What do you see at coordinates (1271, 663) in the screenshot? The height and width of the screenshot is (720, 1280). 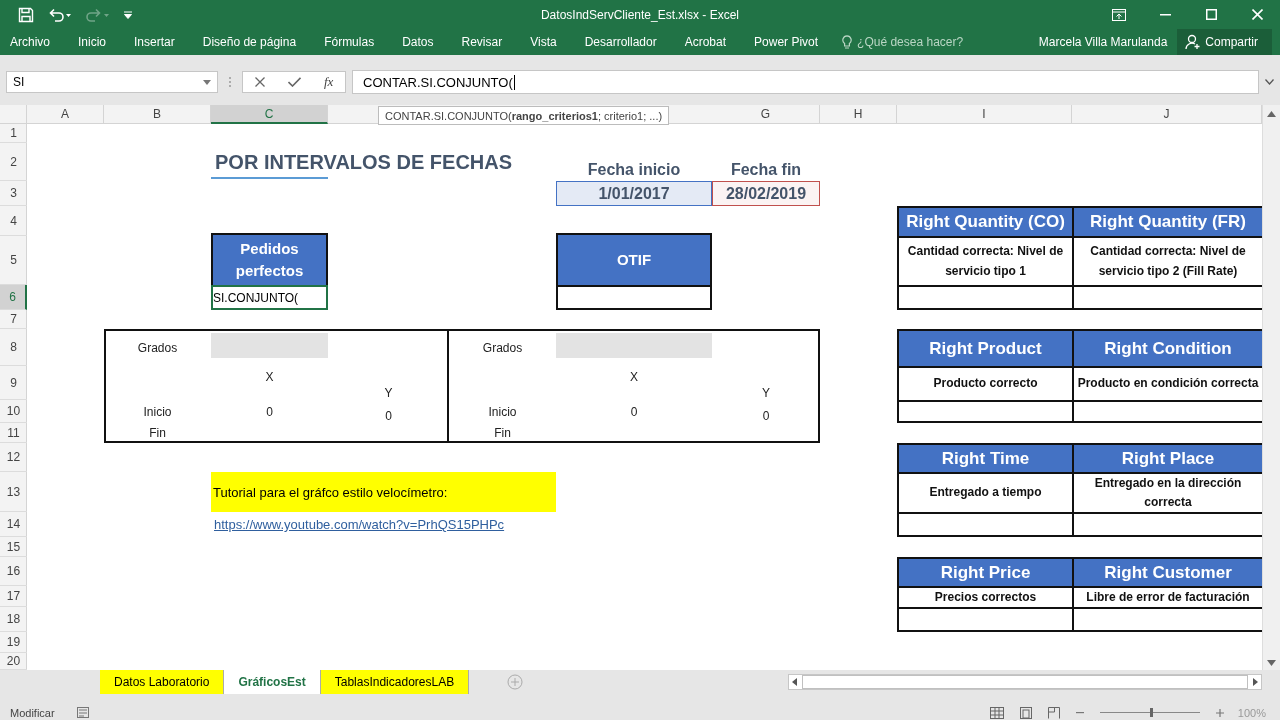 I see `scroll-down-icon` at bounding box center [1271, 663].